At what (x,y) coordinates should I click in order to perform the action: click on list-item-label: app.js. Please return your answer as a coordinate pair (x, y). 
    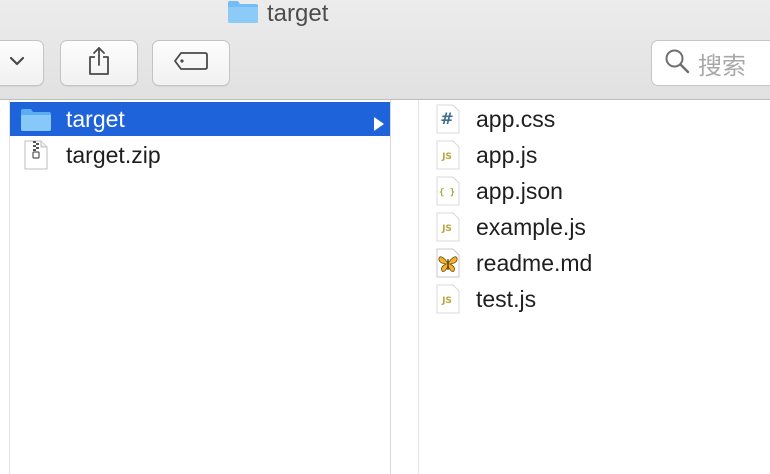
    Looking at the image, I should click on (507, 154).